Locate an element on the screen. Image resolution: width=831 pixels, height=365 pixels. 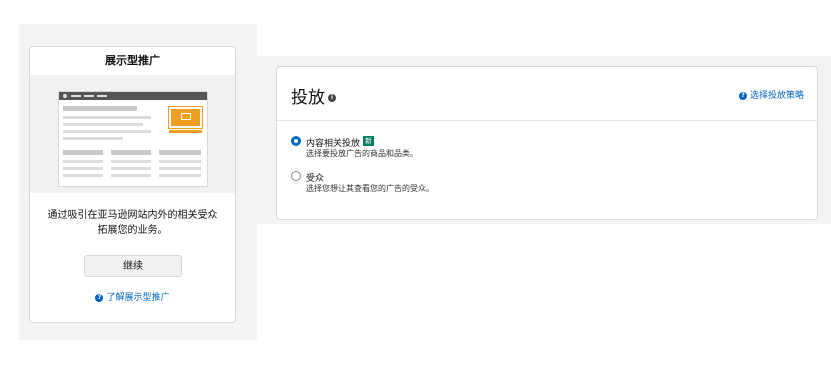
browser-dot is located at coordinates (65, 96).